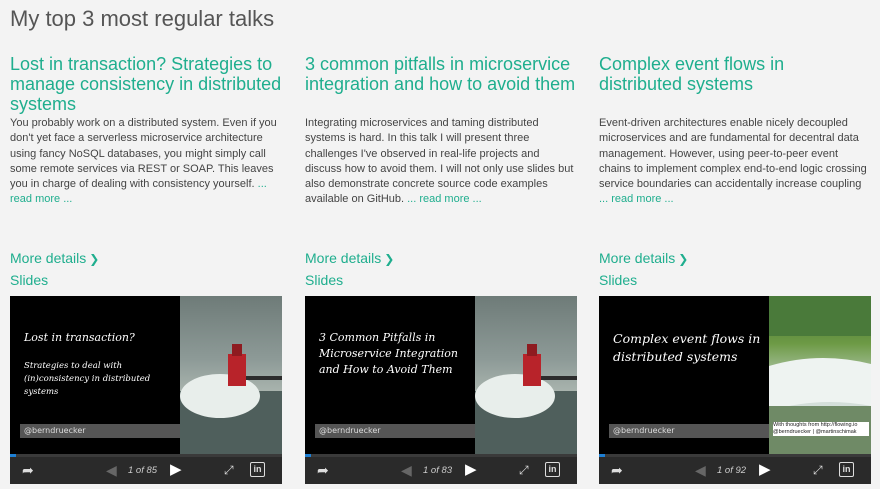 The height and width of the screenshot is (489, 880). Describe the element at coordinates (142, 18) in the screenshot. I see `page-title: My top 3 most regular talks` at that location.